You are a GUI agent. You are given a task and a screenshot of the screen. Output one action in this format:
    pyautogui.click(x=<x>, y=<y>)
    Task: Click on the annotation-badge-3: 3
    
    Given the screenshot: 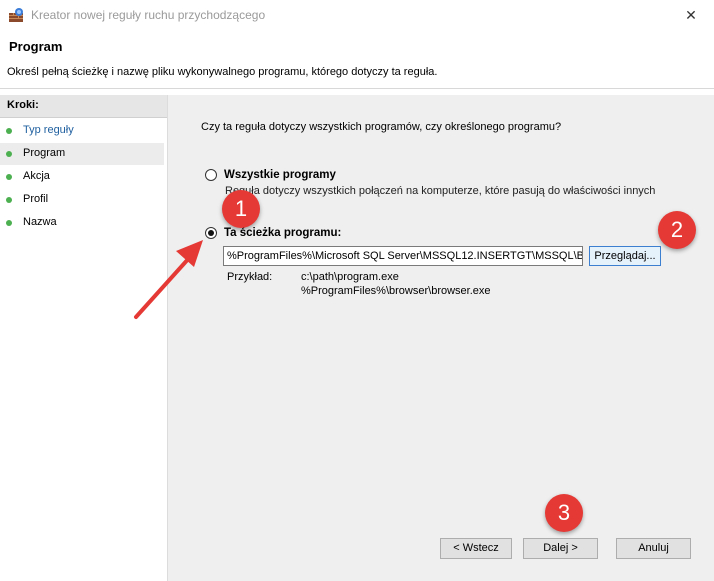 What is the action you would take?
    pyautogui.click(x=564, y=513)
    